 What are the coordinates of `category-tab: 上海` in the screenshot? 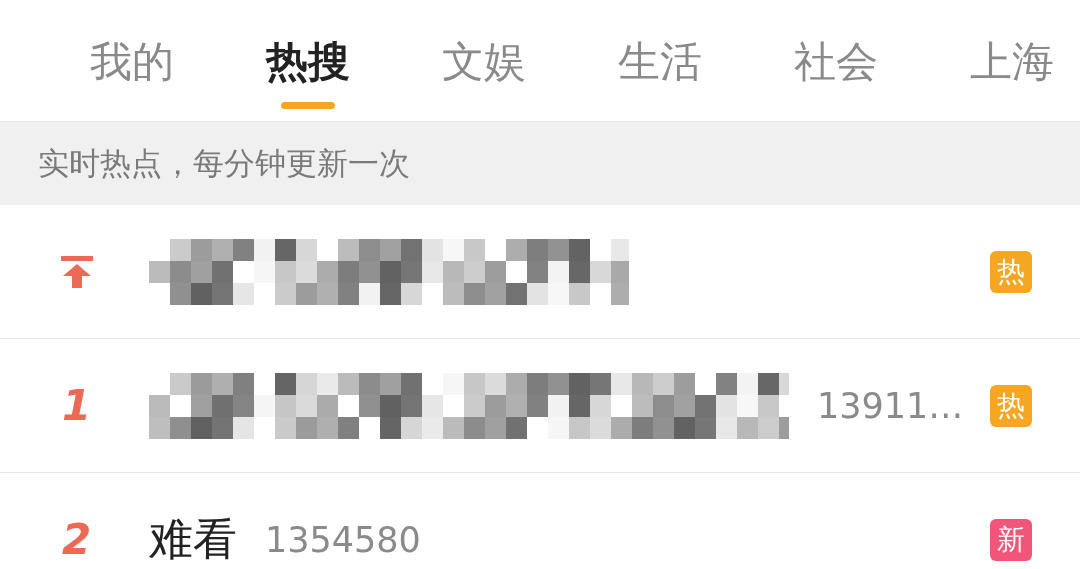 It's located at (1012, 45).